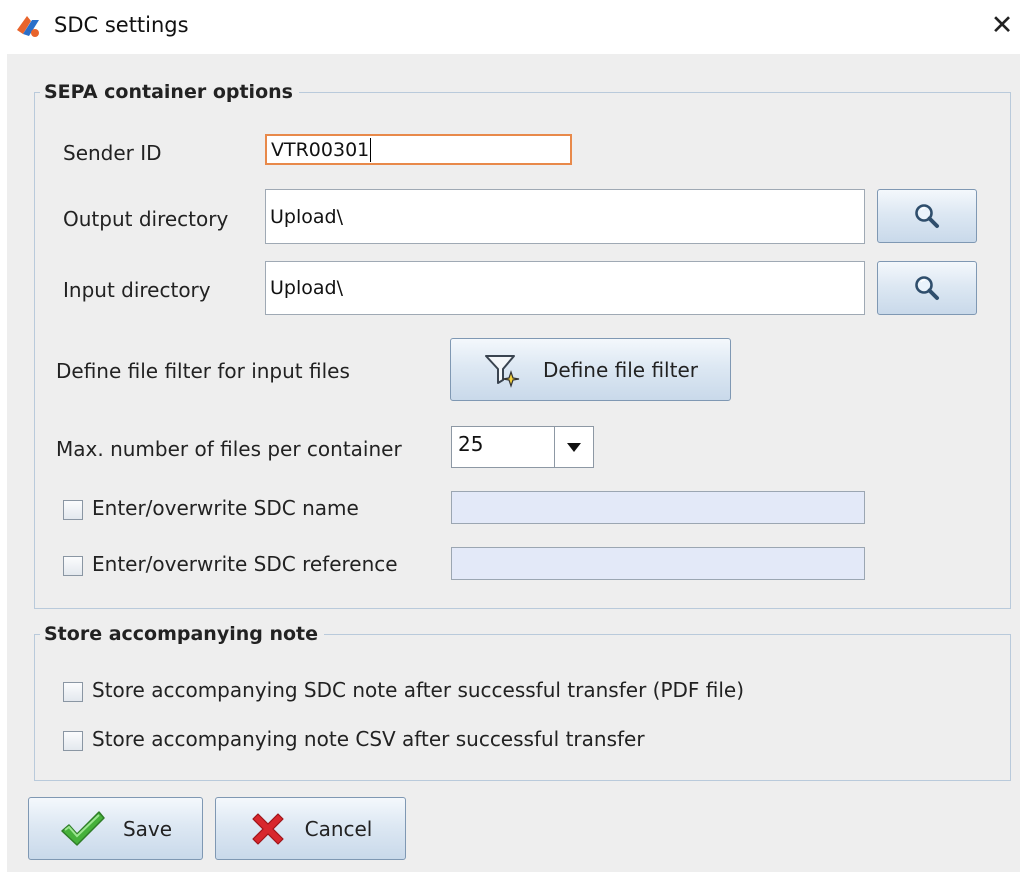  What do you see at coordinates (245, 564) in the screenshot?
I see `sdc-reference-label: Enter/overwrite SDC reference` at bounding box center [245, 564].